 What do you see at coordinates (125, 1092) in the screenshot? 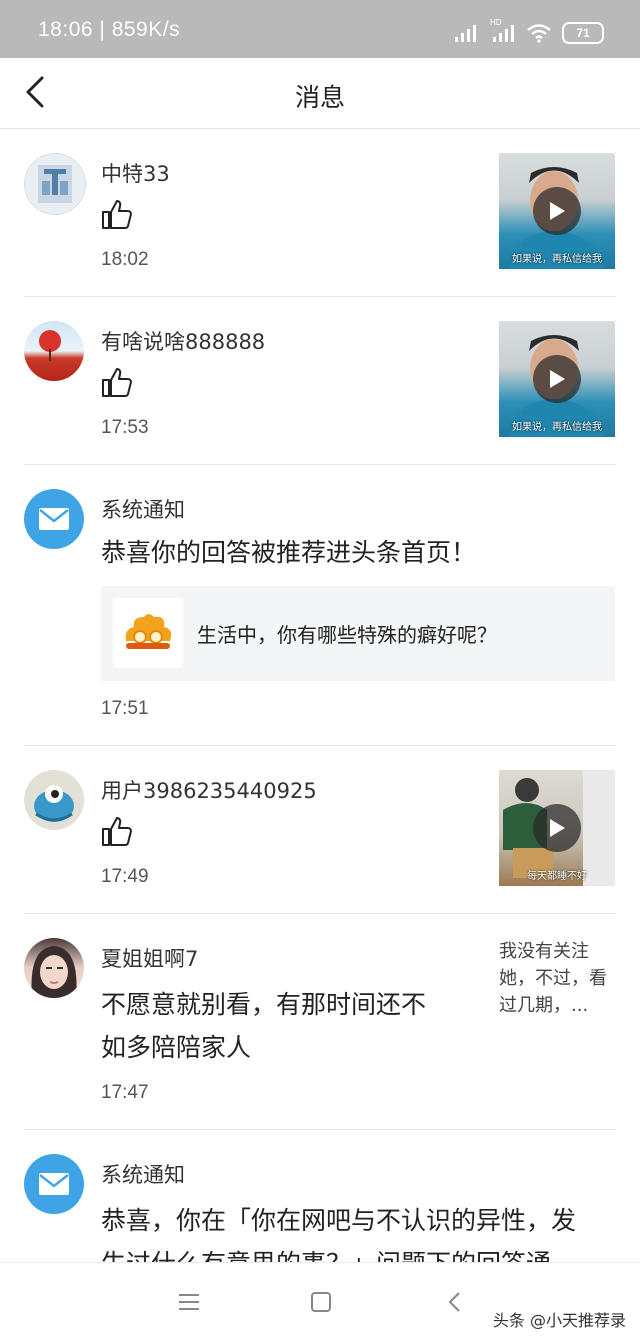
I see `message-time: 17:47` at bounding box center [125, 1092].